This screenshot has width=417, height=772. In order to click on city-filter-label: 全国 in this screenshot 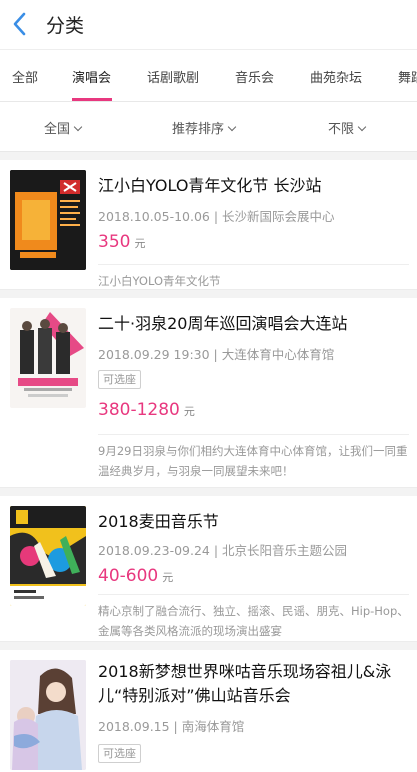, I will do `click(57, 129)`.